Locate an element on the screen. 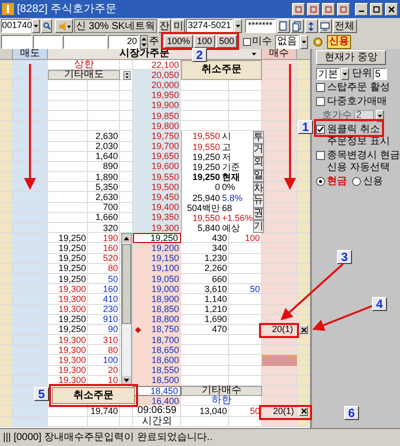 The width and height of the screenshot is (400, 446). close-button is located at coordinates (391, 9).